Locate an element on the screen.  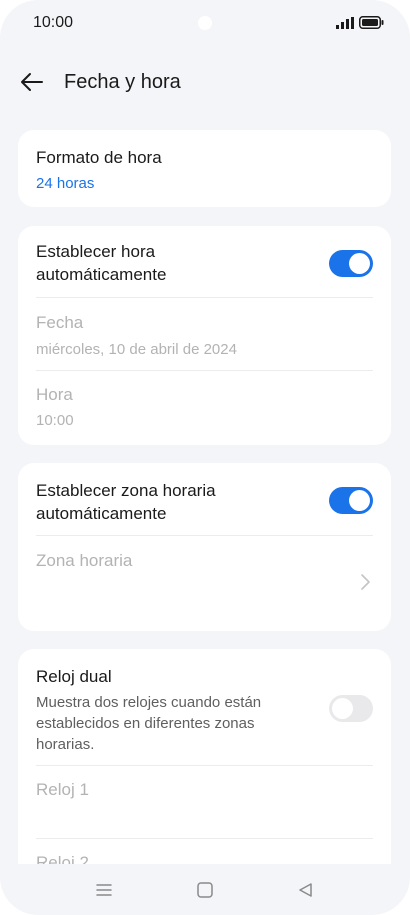
triangle-back-icon is located at coordinates (306, 890).